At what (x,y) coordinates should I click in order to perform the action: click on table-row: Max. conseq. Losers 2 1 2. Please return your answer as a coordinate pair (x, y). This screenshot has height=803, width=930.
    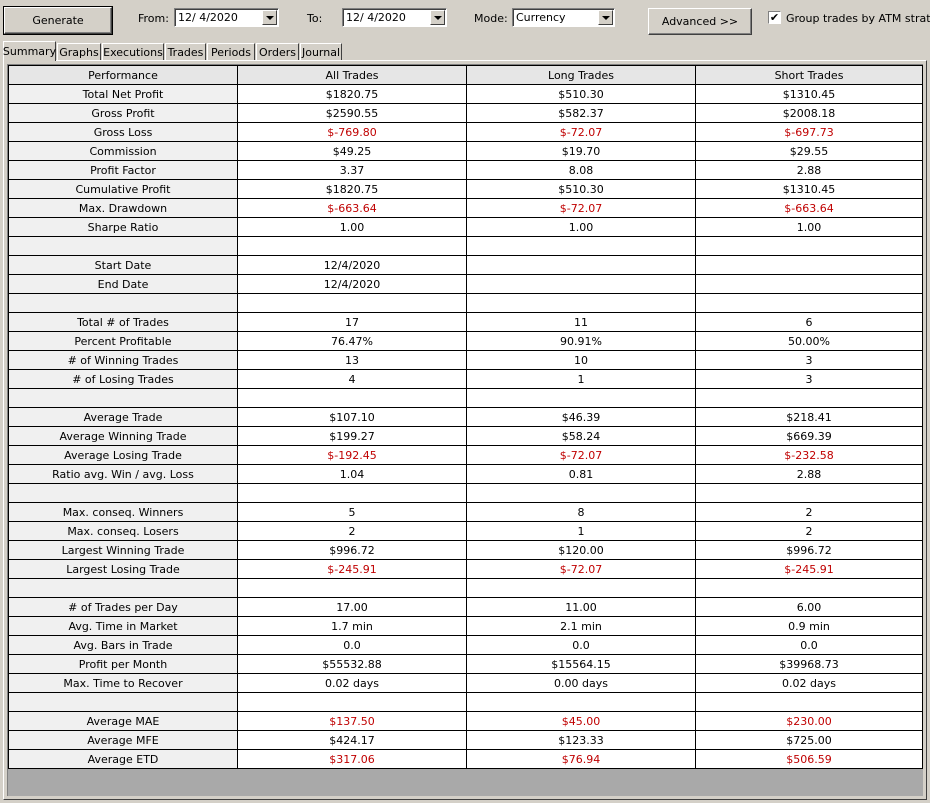
    Looking at the image, I should click on (465, 531).